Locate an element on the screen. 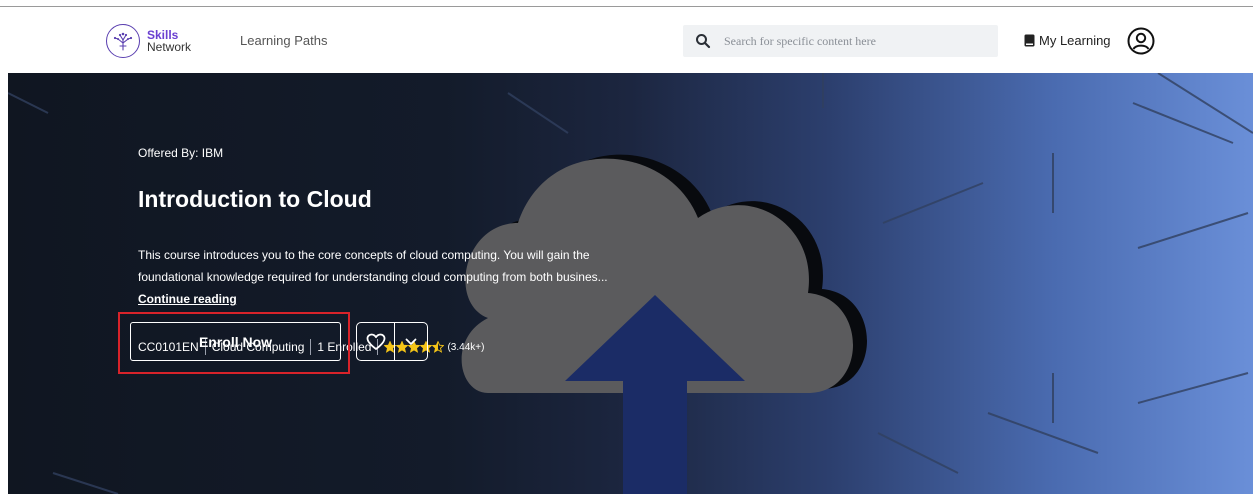  continue-reading-link: Continue reading is located at coordinates (187, 299).